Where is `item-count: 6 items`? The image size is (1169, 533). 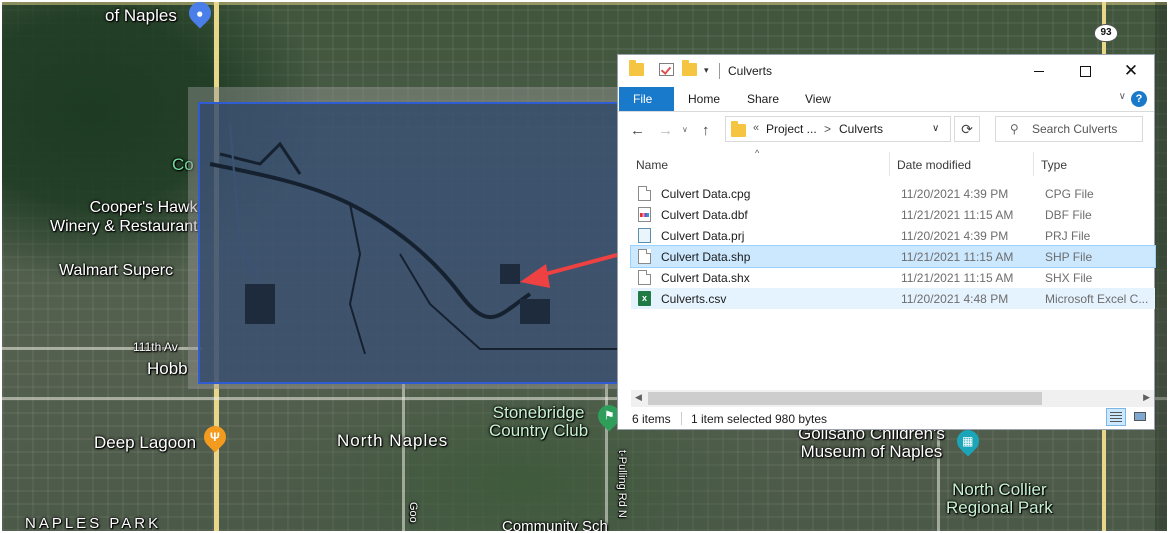 item-count: 6 items is located at coordinates (651, 419).